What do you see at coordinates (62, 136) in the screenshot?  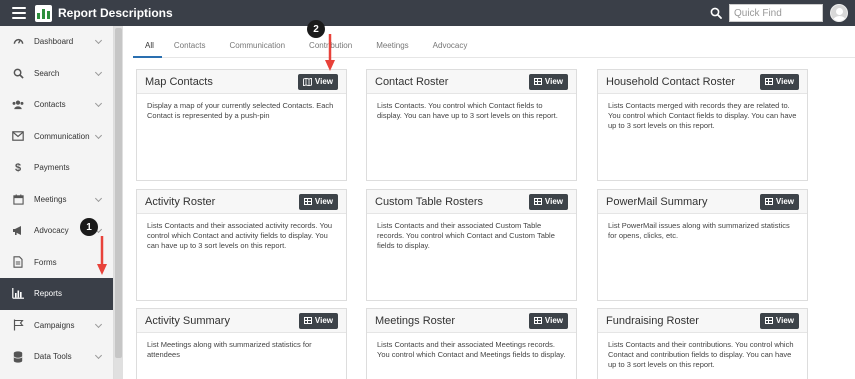 I see `sidebar-item-label: Communication` at bounding box center [62, 136].